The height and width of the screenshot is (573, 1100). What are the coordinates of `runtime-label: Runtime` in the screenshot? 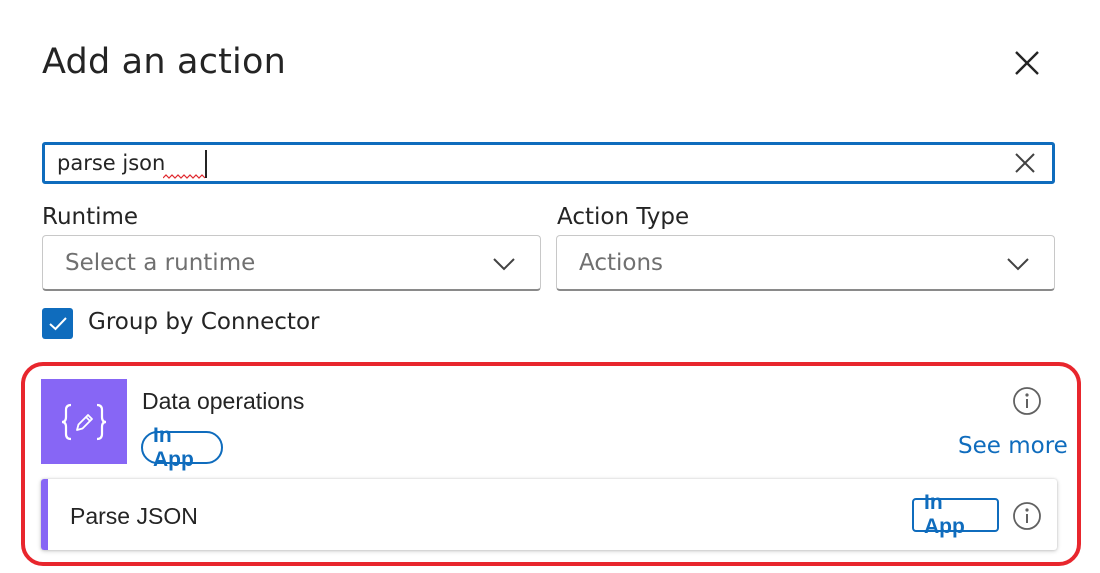 It's located at (90, 217).